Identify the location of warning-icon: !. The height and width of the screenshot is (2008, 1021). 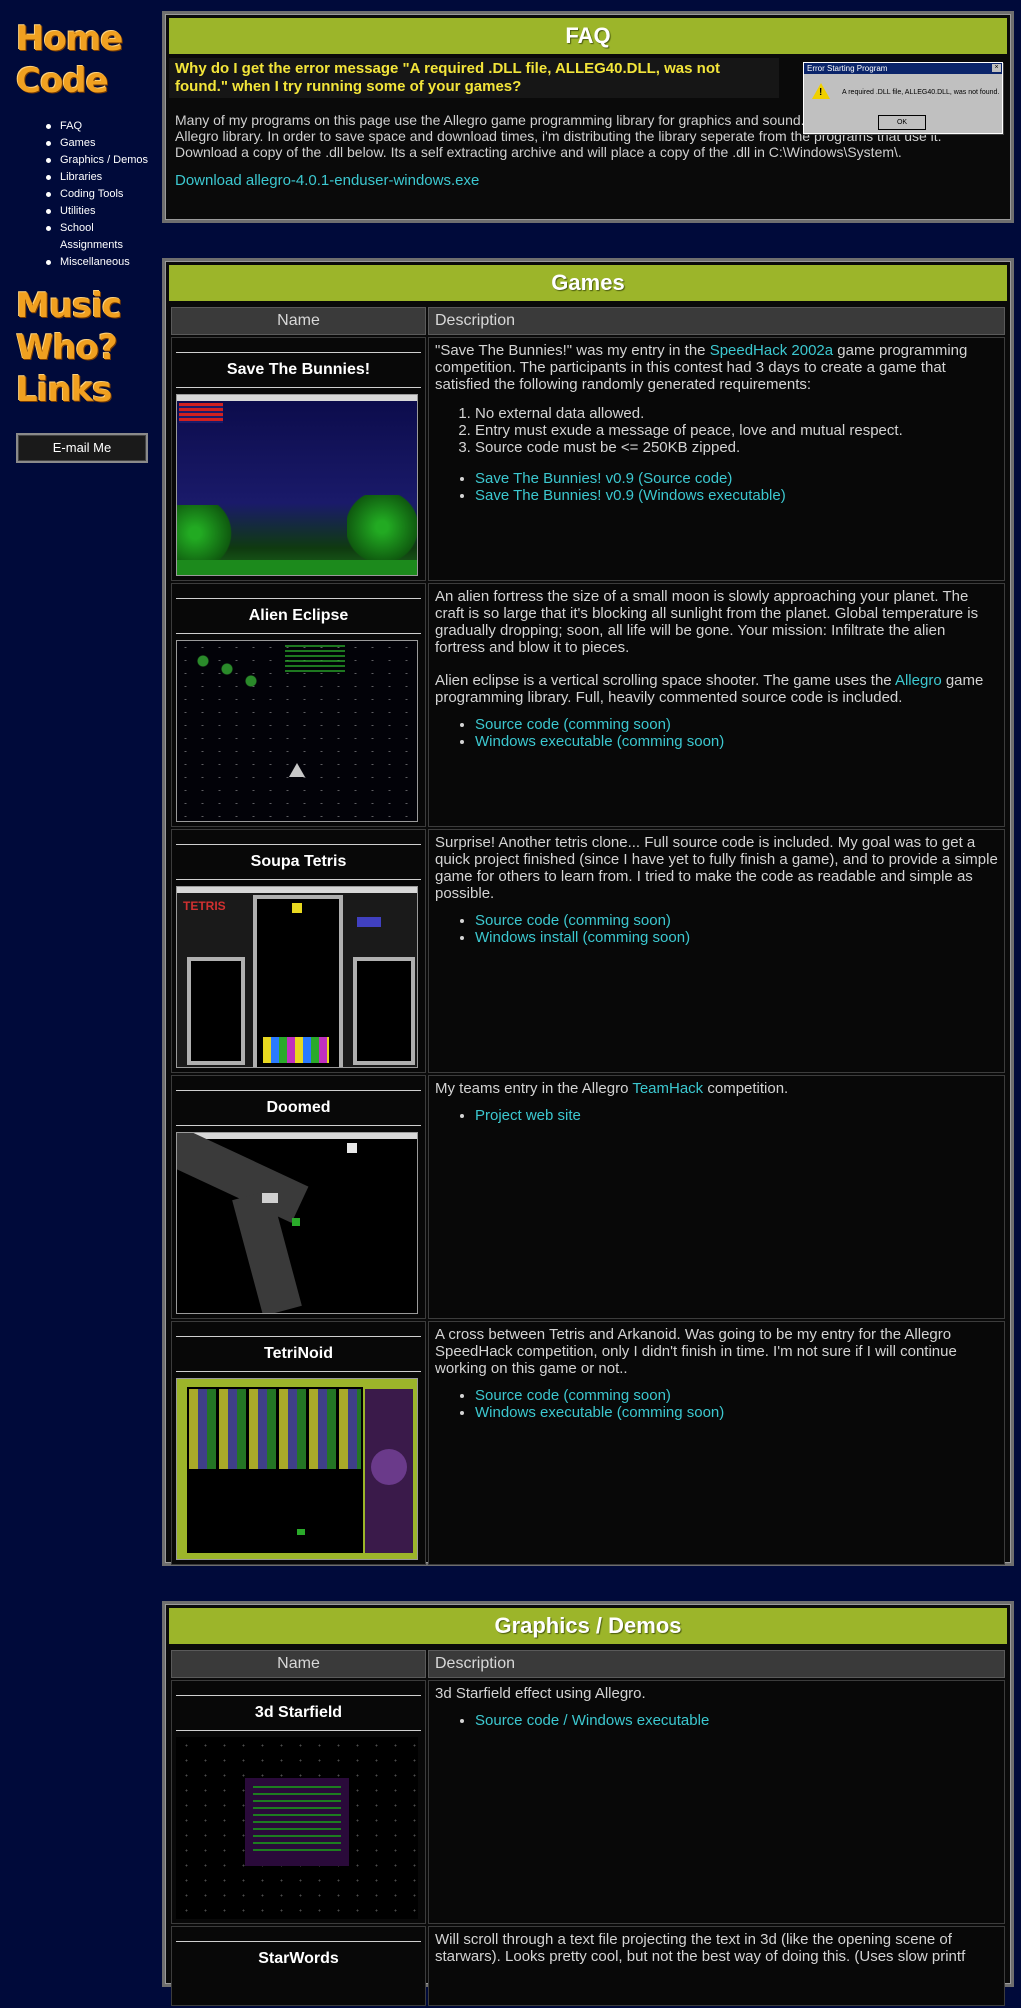
(821, 91).